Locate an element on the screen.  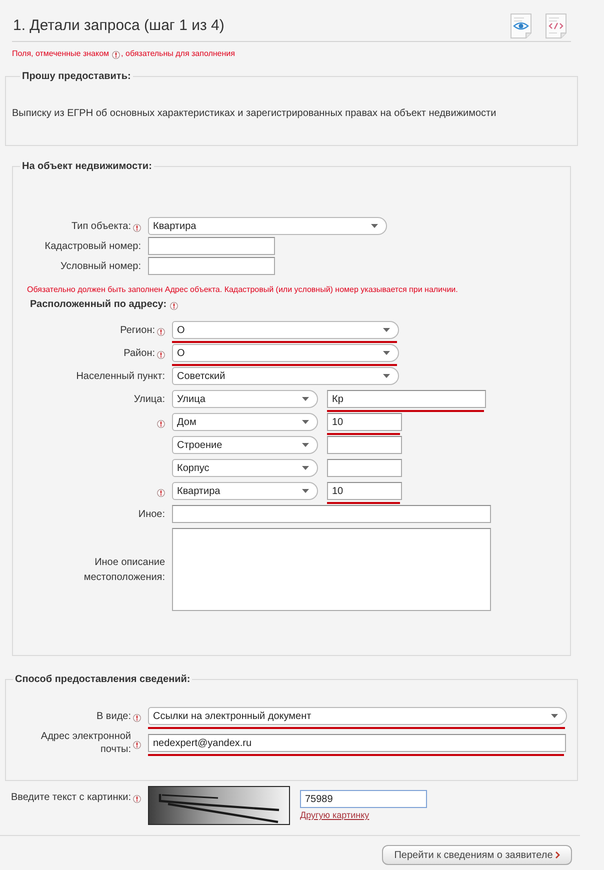
field-label: Иное: is located at coordinates (151, 515).